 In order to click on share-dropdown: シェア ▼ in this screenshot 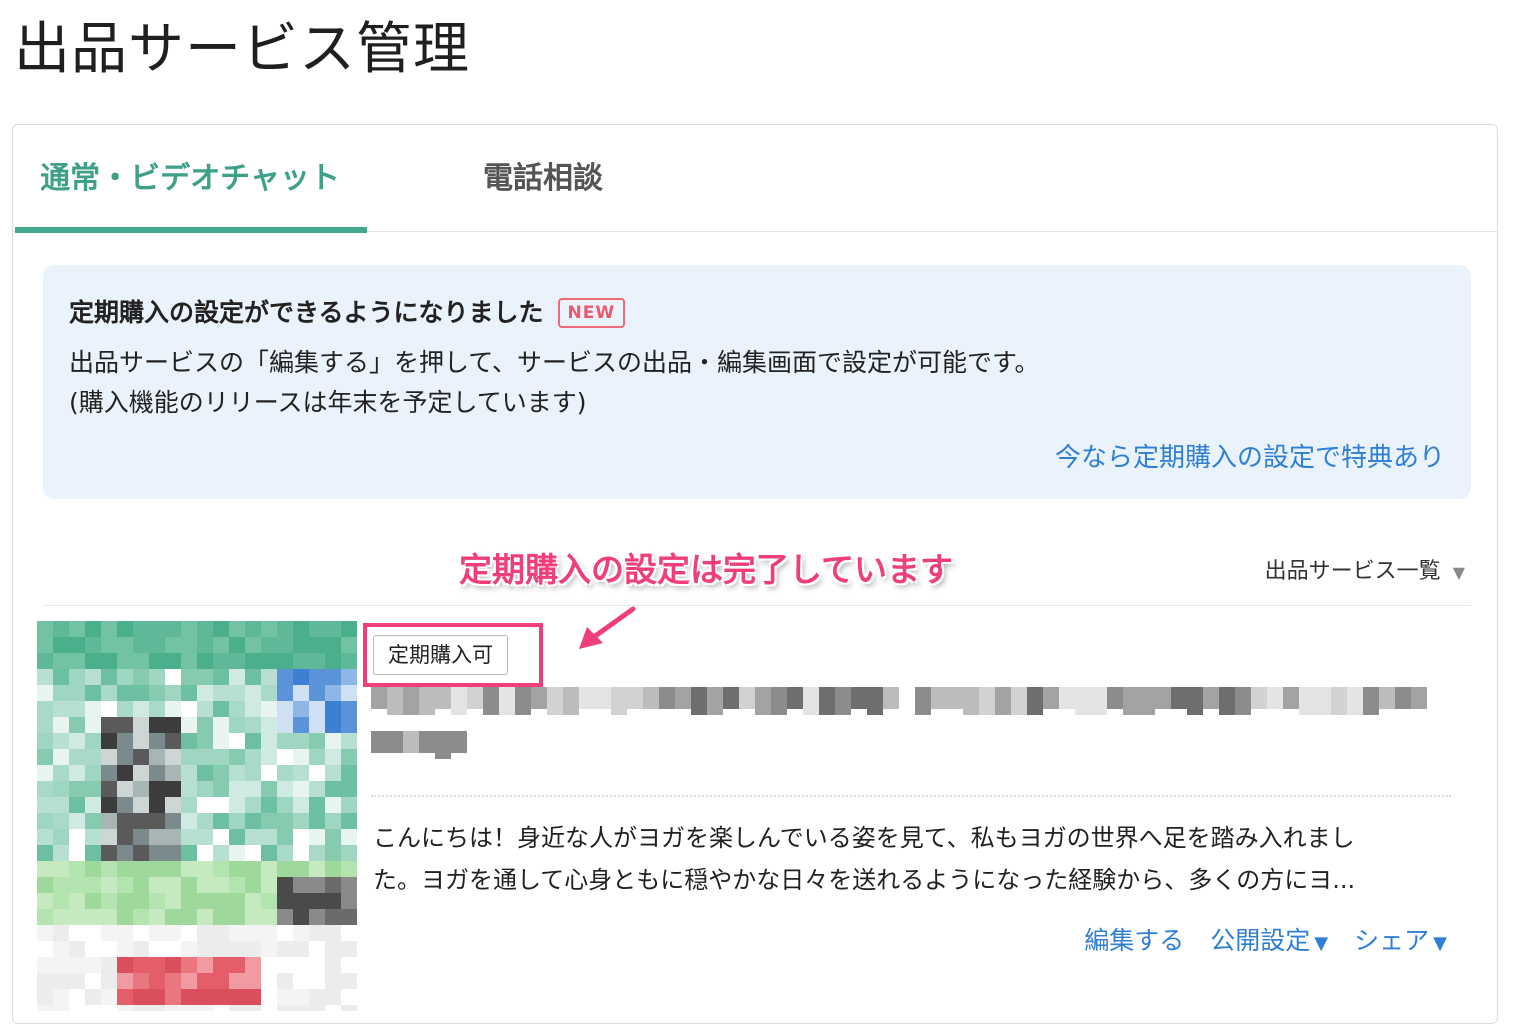, I will do `click(1400, 940)`.